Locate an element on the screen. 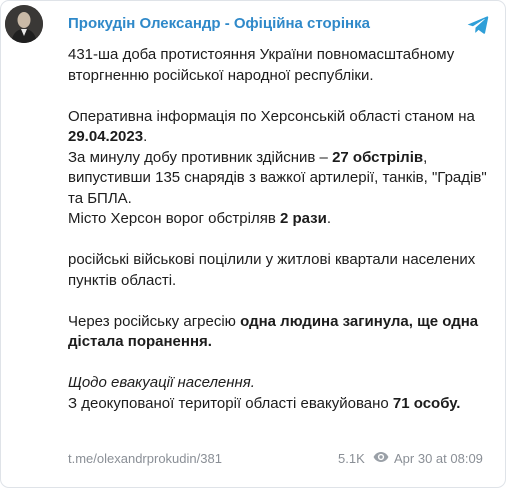 The width and height of the screenshot is (508, 490). report-date: 29.04.2023 is located at coordinates (106, 136).